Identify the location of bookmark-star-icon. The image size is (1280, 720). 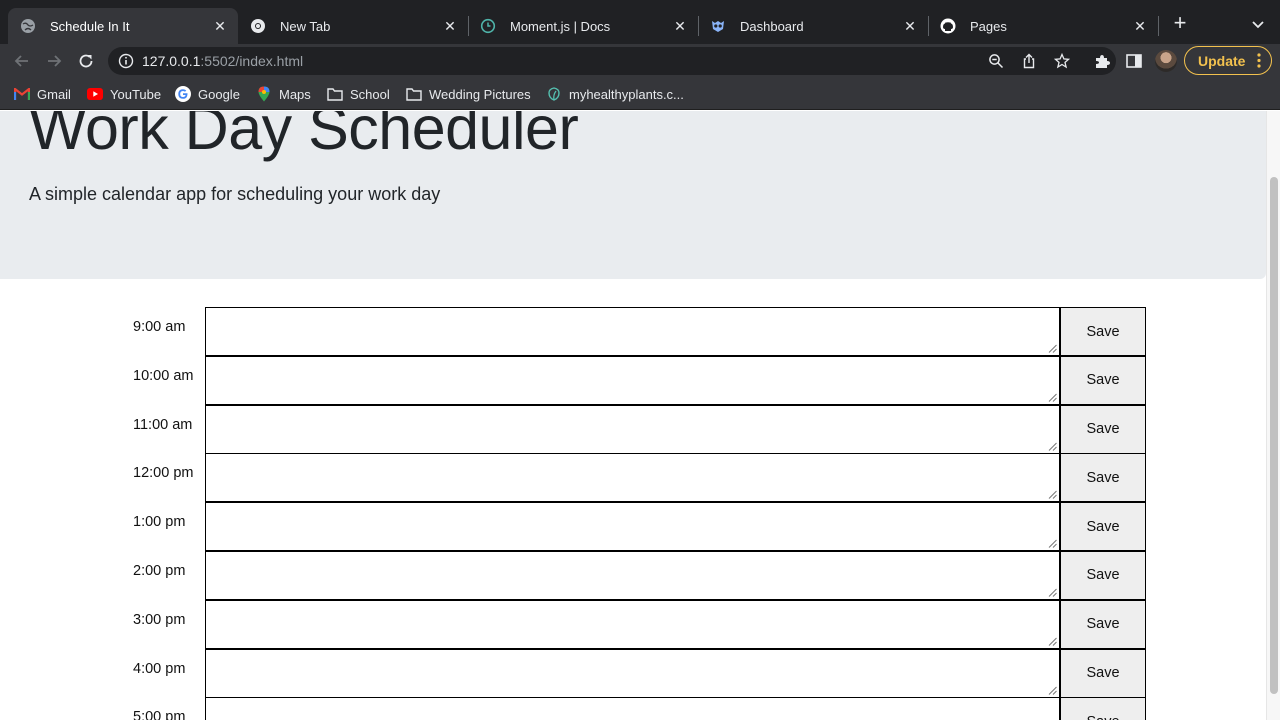
(1062, 60).